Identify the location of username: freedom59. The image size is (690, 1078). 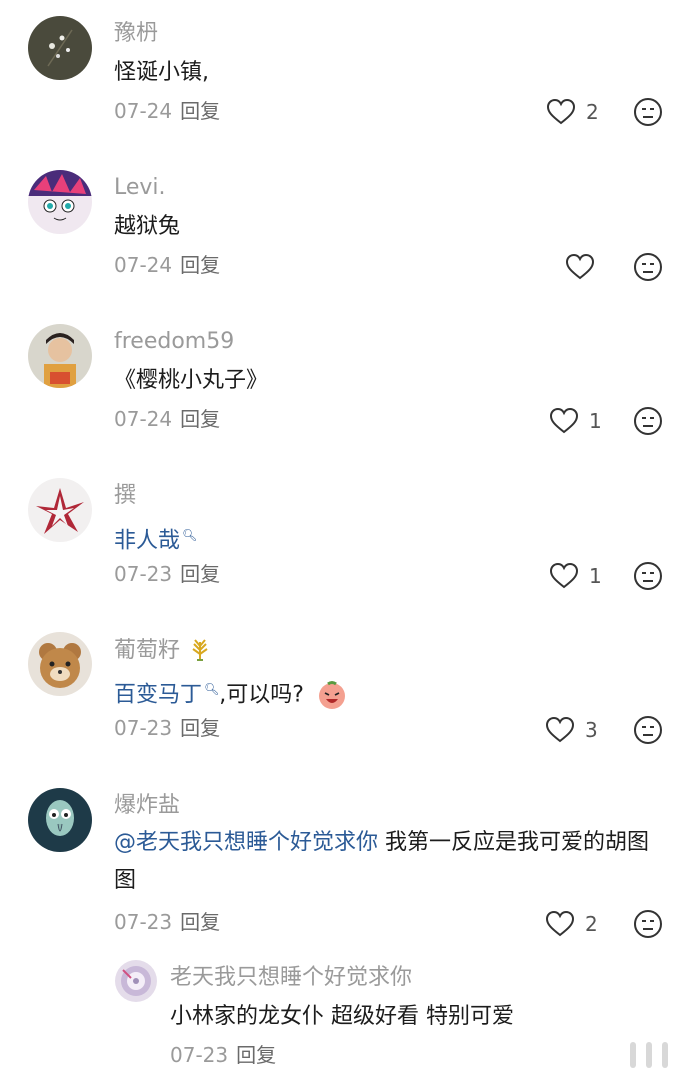
(174, 342).